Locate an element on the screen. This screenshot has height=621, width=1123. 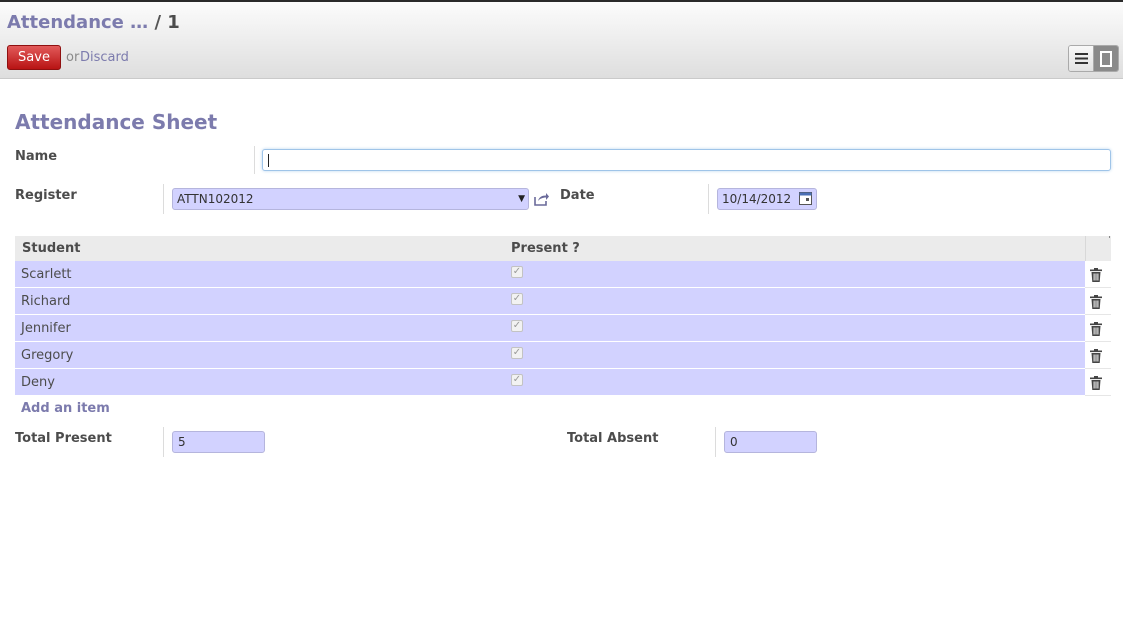
date-input: 10/14/2012 is located at coordinates (767, 199).